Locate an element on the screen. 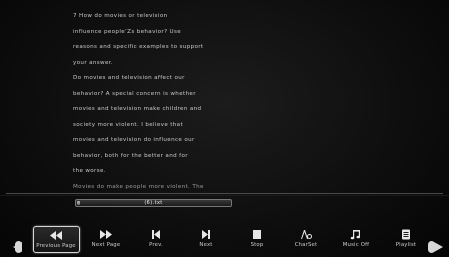 Image resolution: width=449 pixels, height=257 pixels. toolbar-divider is located at coordinates (224, 193).